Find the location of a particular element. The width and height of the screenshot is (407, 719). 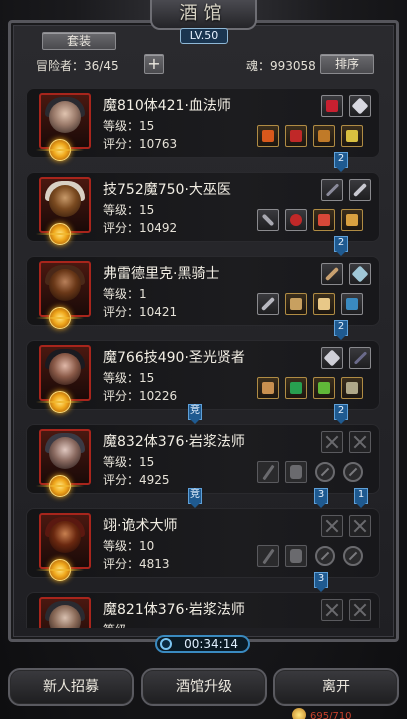

hero-card: 技752魔750·大巫医 等级：15 评分：10492 is located at coordinates (203, 208).